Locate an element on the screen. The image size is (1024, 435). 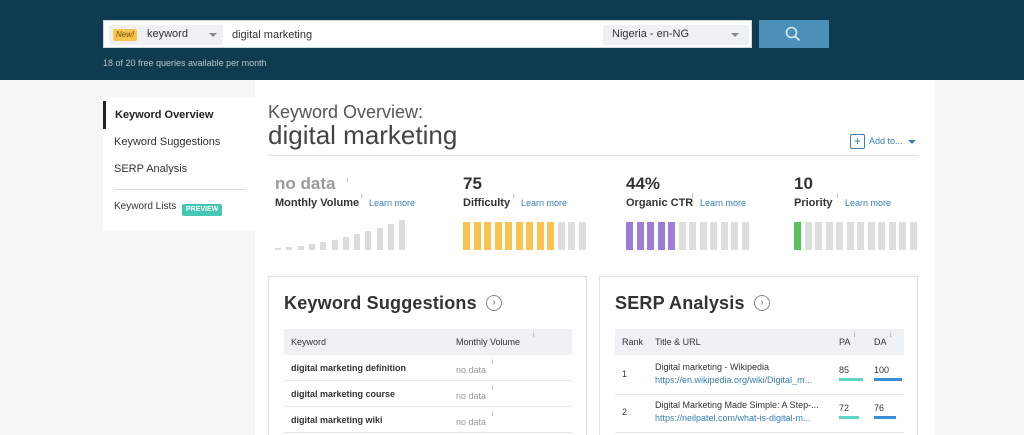
da-value: 76 is located at coordinates (879, 408).